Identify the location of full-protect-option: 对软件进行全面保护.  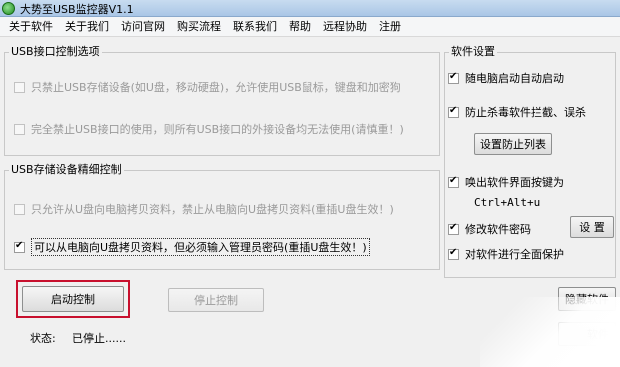
(506, 254).